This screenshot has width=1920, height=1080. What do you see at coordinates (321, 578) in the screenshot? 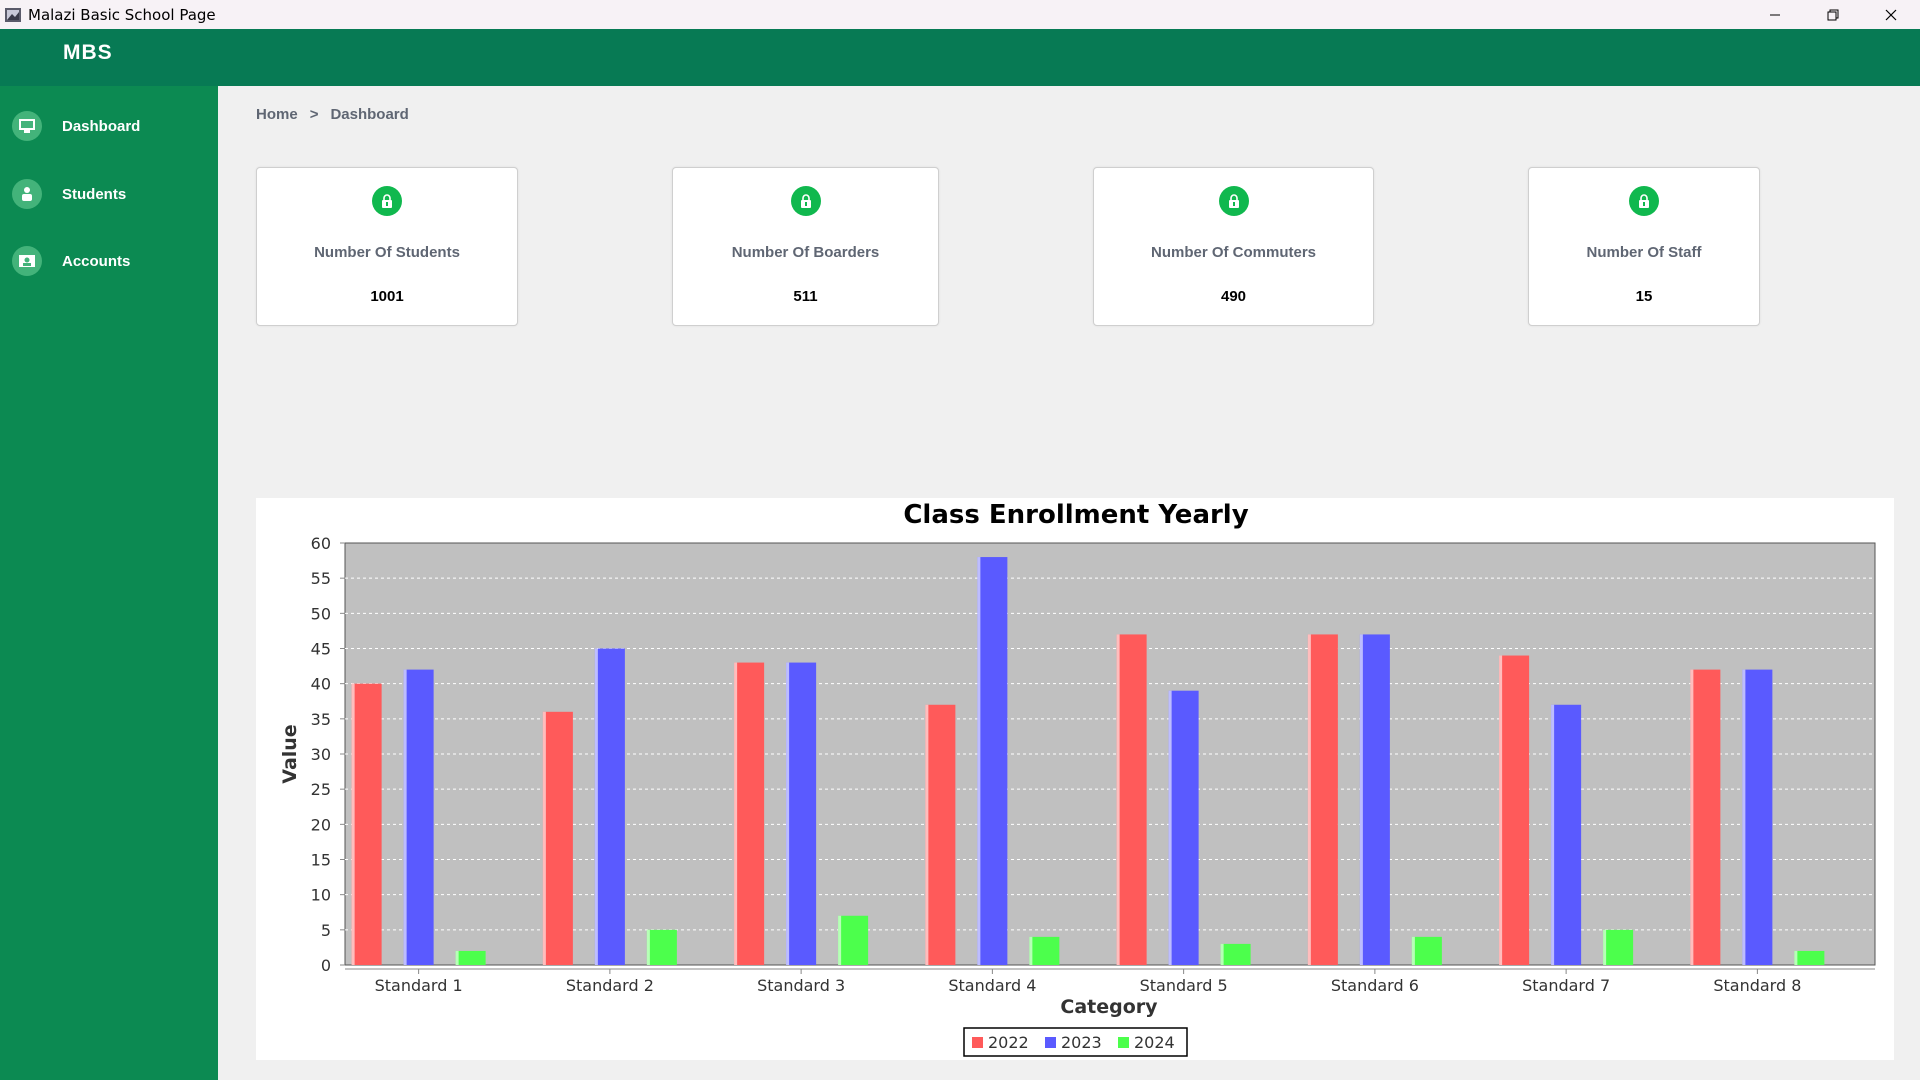
I see `y-tick-label: 55` at bounding box center [321, 578].